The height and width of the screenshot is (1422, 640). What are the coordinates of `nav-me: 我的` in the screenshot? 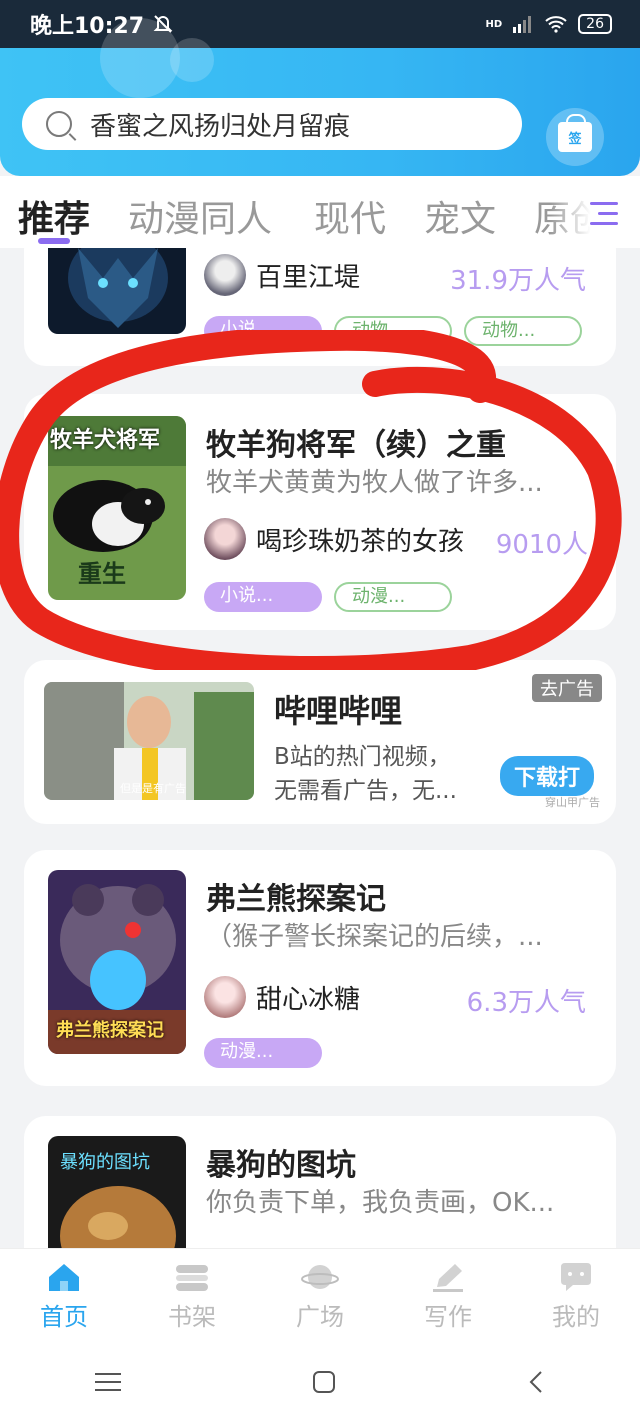 It's located at (576, 1295).